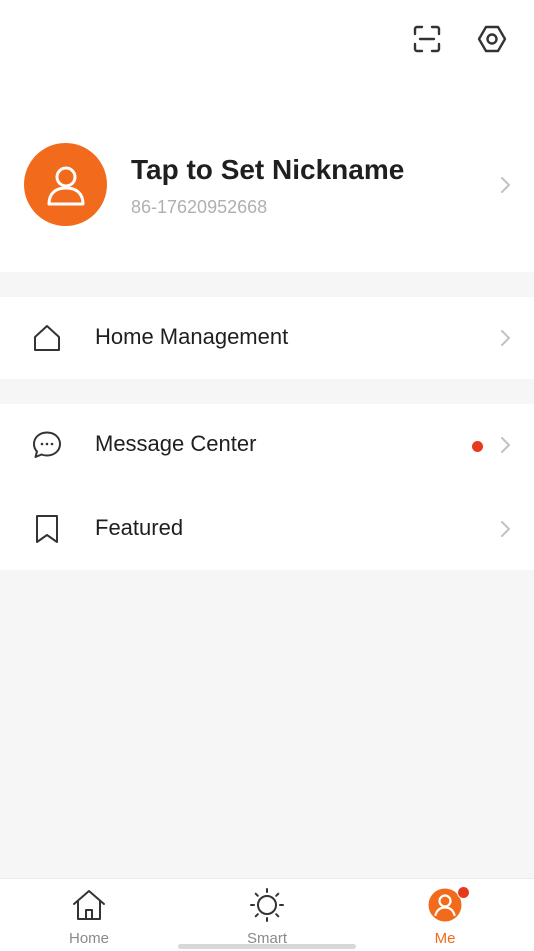 Image resolution: width=534 pixels, height=951 pixels. I want to click on nickname: Tap to Set Nickname, so click(267, 170).